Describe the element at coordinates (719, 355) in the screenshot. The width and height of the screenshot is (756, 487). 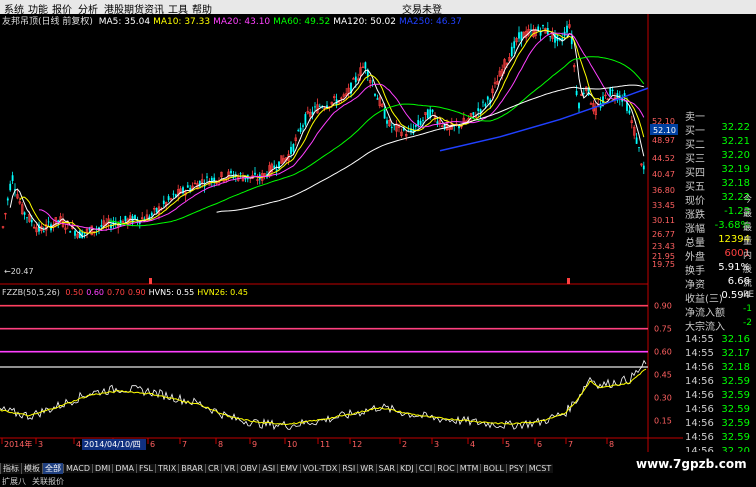
I see `quote-row-17: 14:55 32.17` at that location.